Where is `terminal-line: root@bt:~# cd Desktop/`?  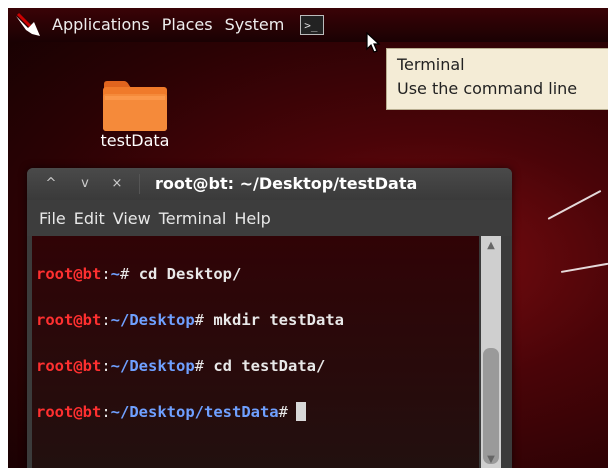 terminal-line: root@bt:~# cd Desktop/ is located at coordinates (190, 274).